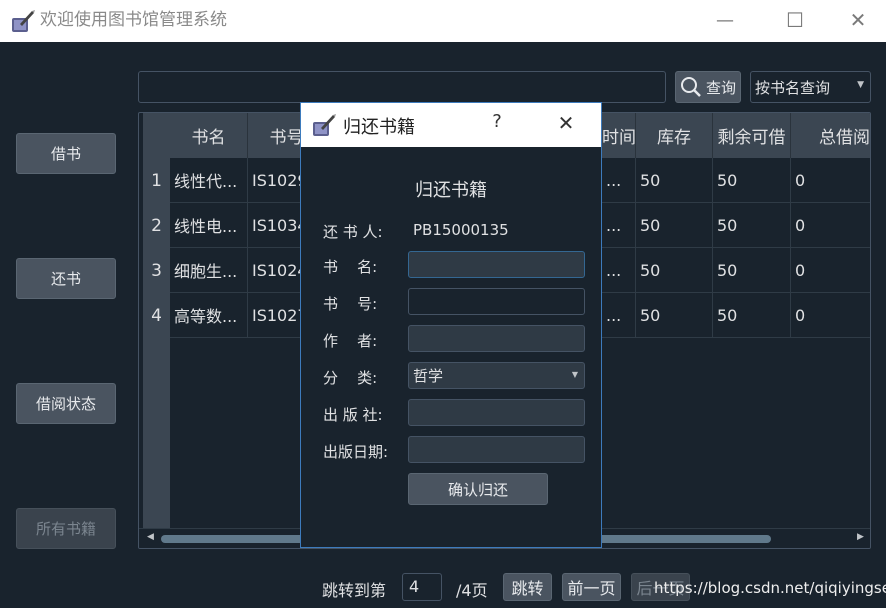  Describe the element at coordinates (496, 338) in the screenshot. I see `author-input` at that location.